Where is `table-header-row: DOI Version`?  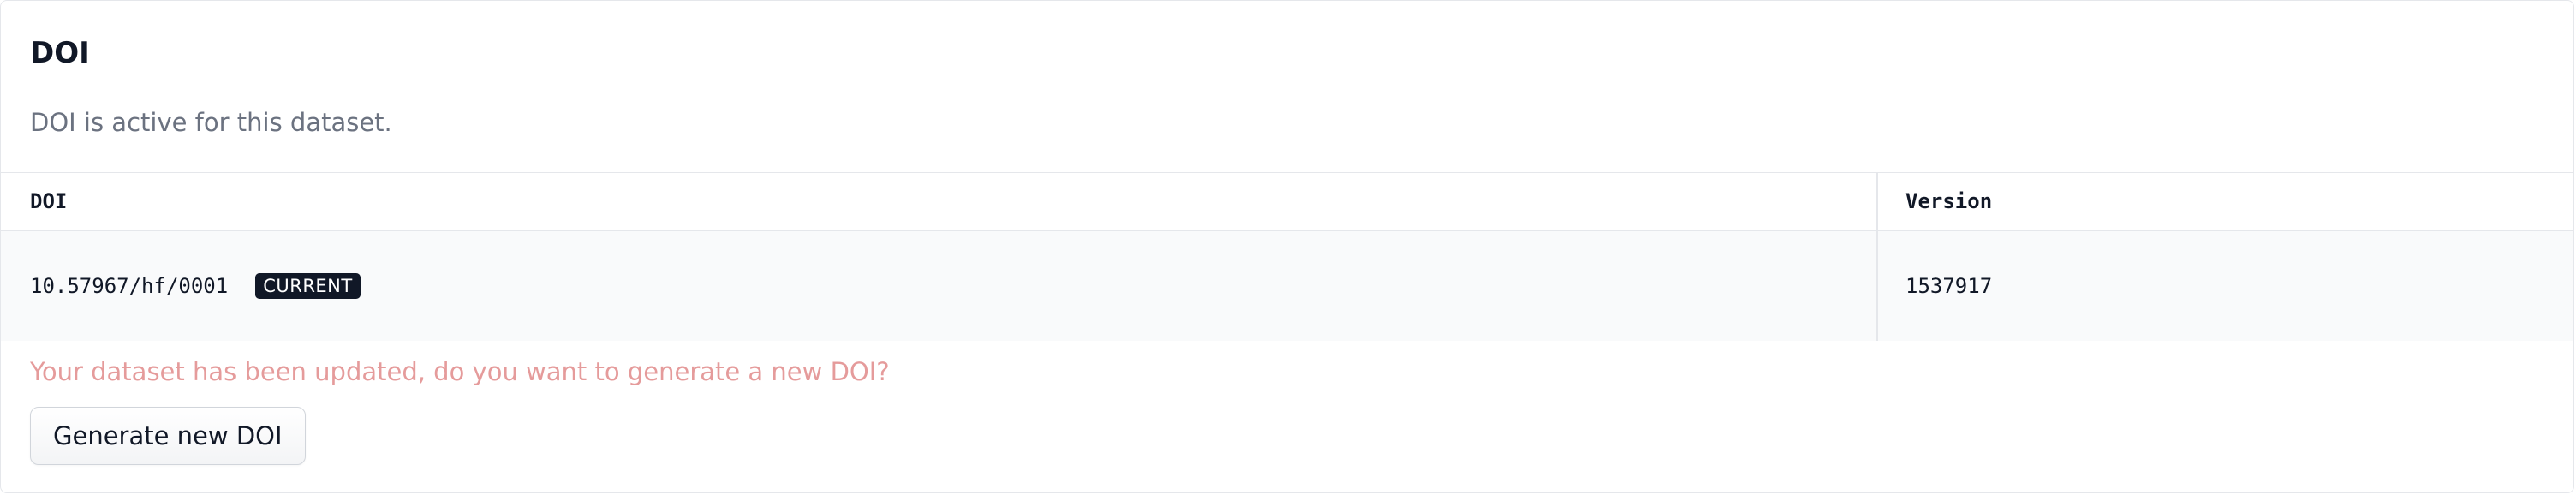 table-header-row: DOI Version is located at coordinates (1287, 202).